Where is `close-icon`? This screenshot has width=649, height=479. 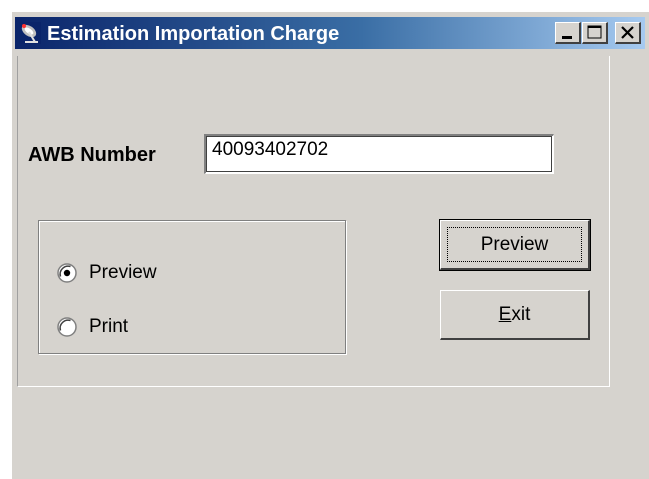
close-icon is located at coordinates (627, 32).